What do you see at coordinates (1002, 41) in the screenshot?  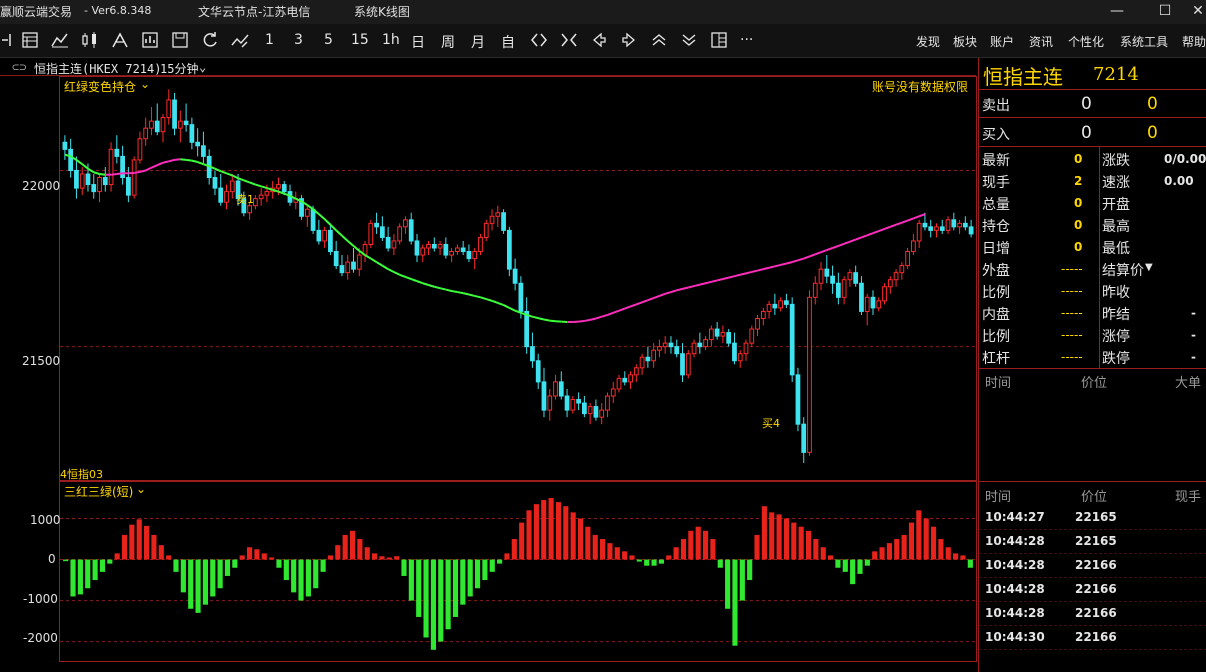 I see `menu-account: 账户` at bounding box center [1002, 41].